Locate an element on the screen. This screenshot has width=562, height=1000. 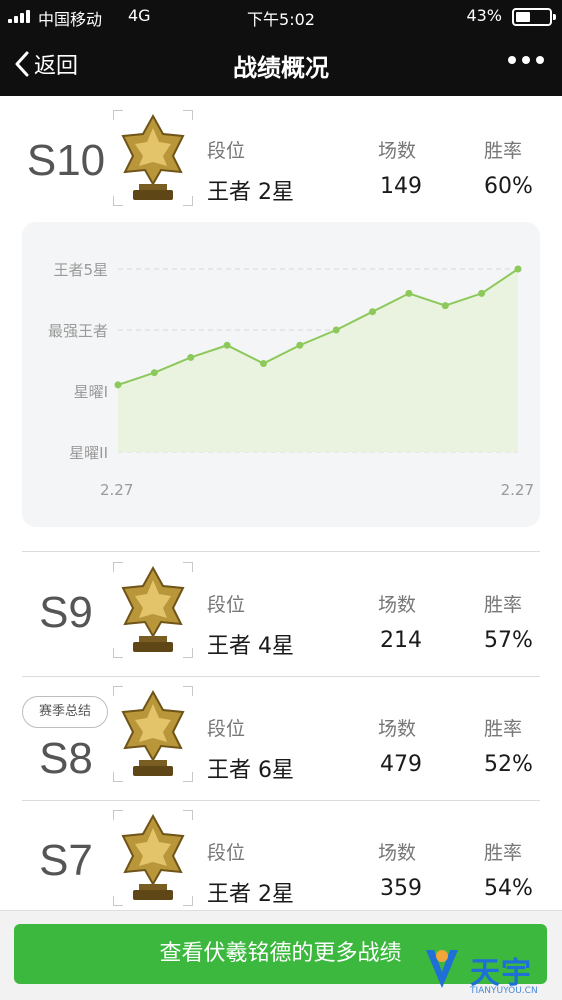
season-code: S10 is located at coordinates (66, 160).